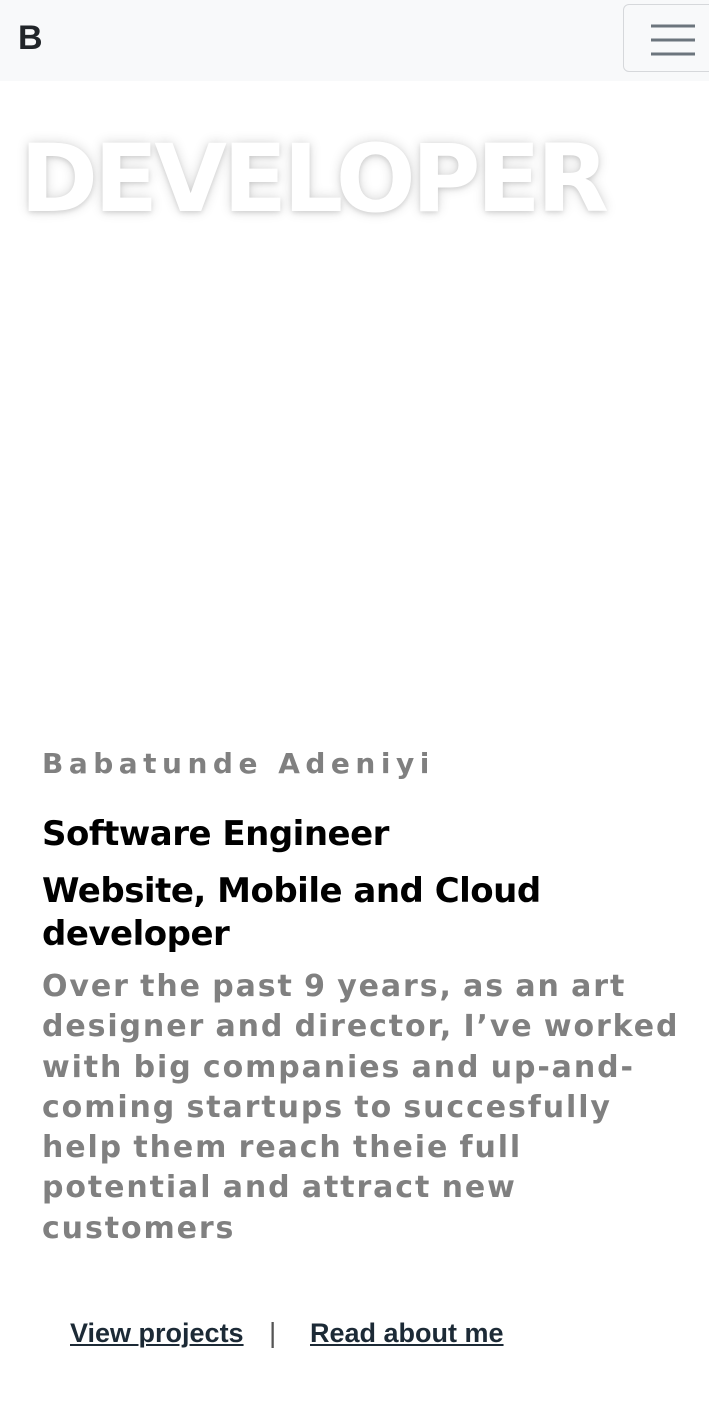 Image resolution: width=709 pixels, height=1422 pixels. I want to click on read-about-link: Read about me, so click(407, 1337).